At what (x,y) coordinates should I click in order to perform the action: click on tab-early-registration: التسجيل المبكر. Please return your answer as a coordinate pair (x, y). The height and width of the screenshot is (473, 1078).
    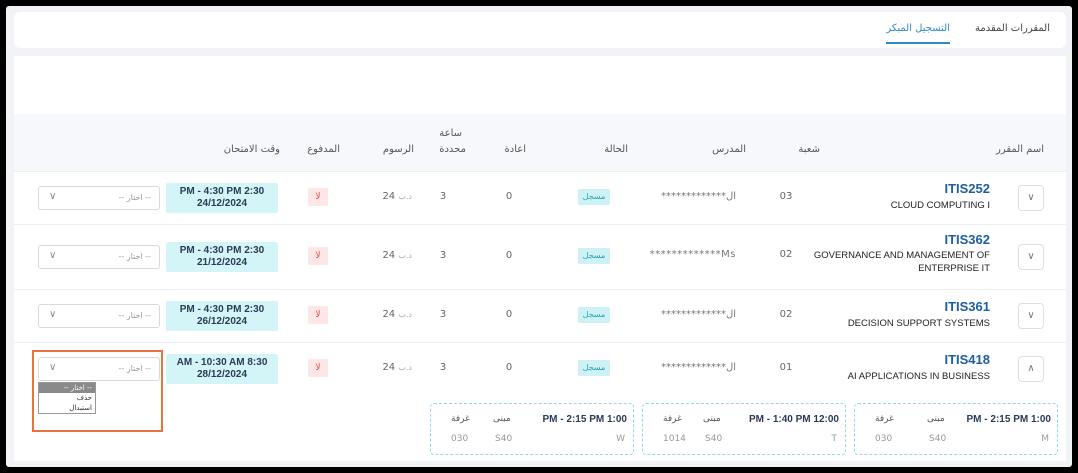
    Looking at the image, I should click on (918, 33).